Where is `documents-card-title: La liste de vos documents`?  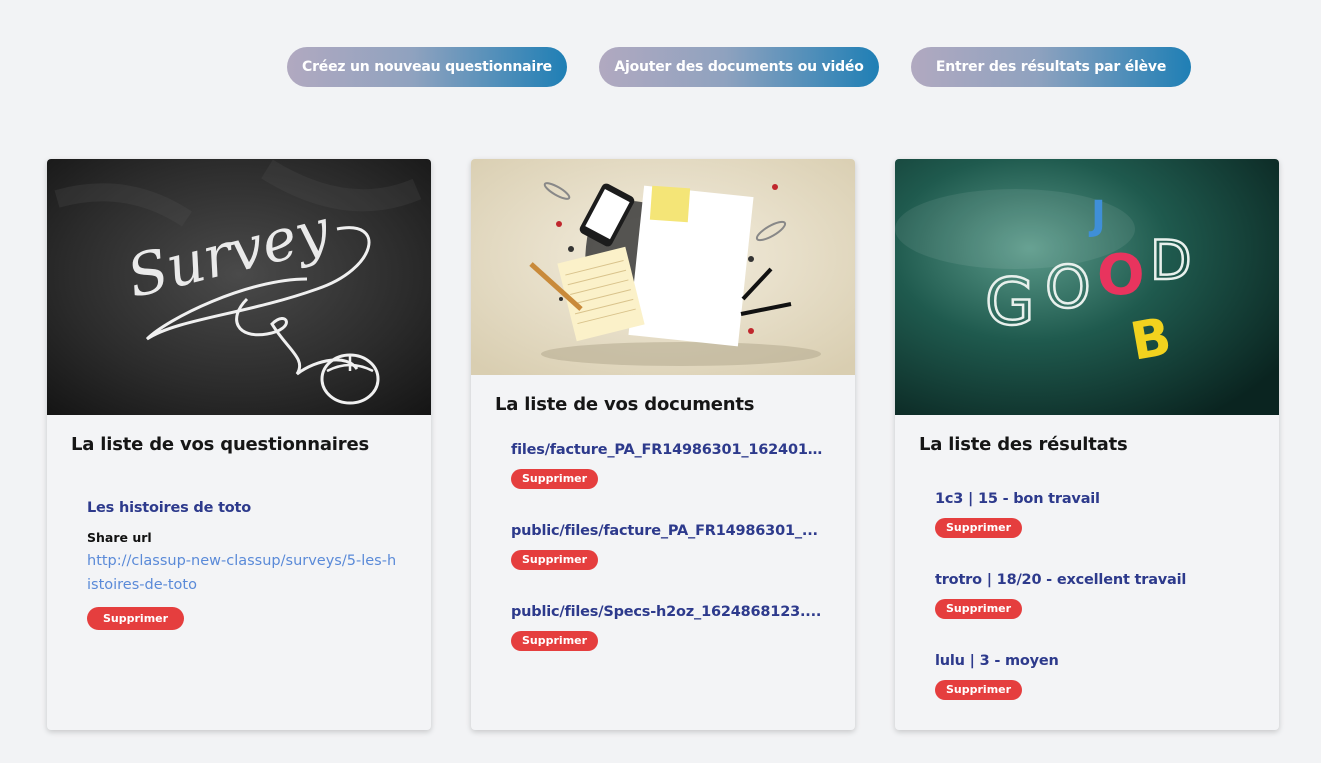
documents-card-title: La liste de vos documents is located at coordinates (625, 404).